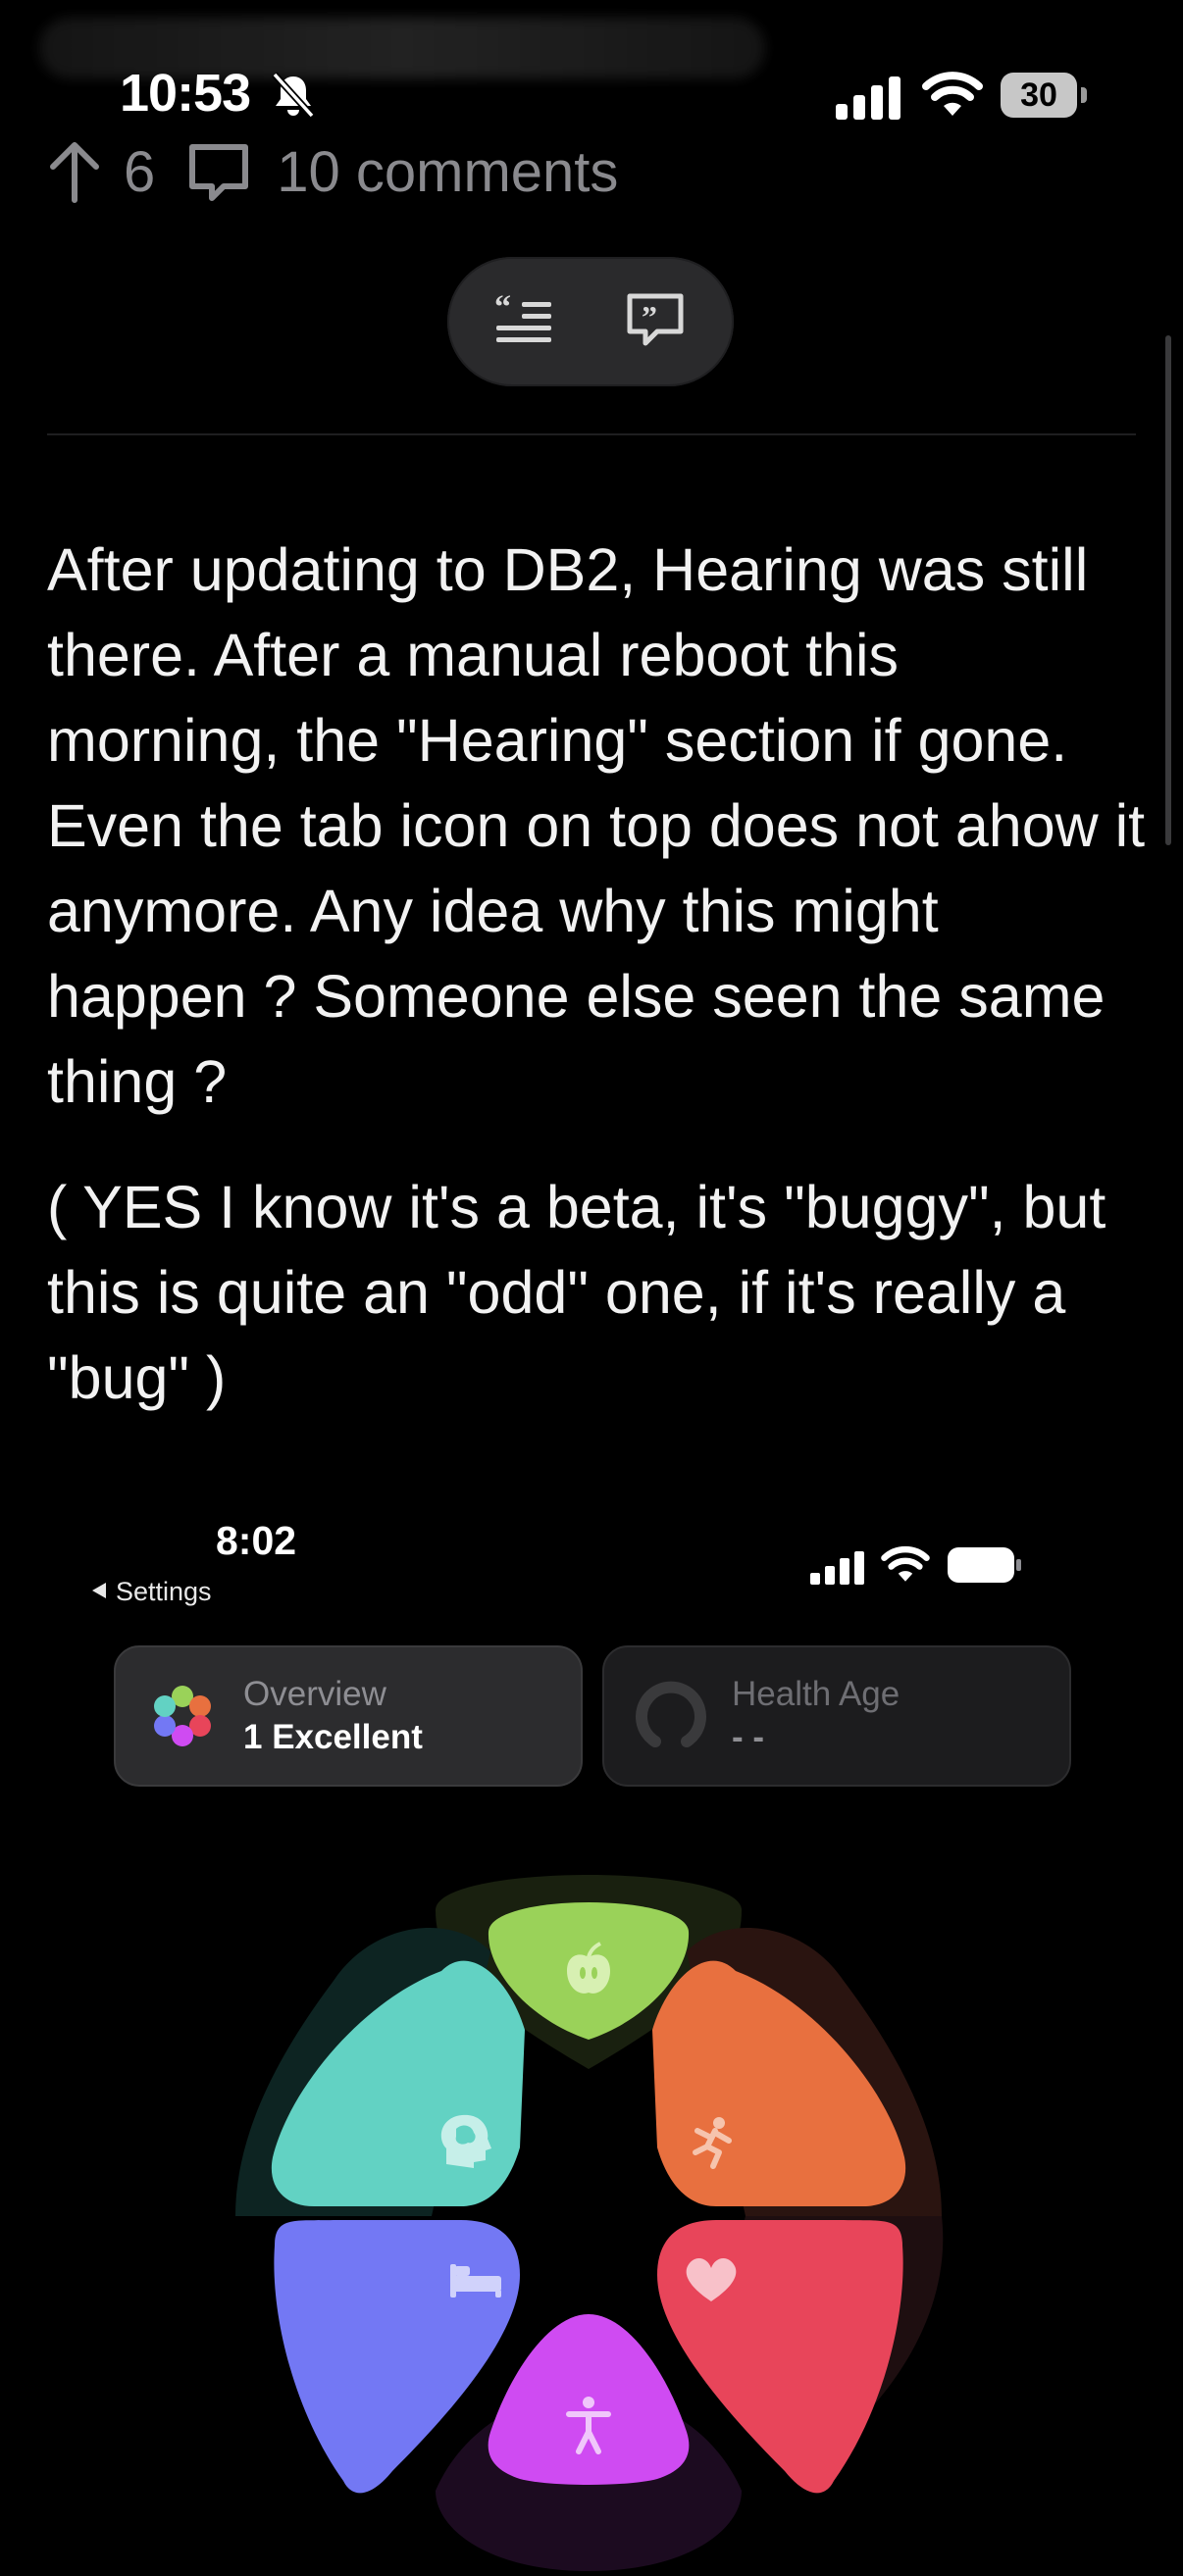 The image size is (1183, 2576). Describe the element at coordinates (333, 1737) in the screenshot. I see `card-value: 1 Excellent` at that location.